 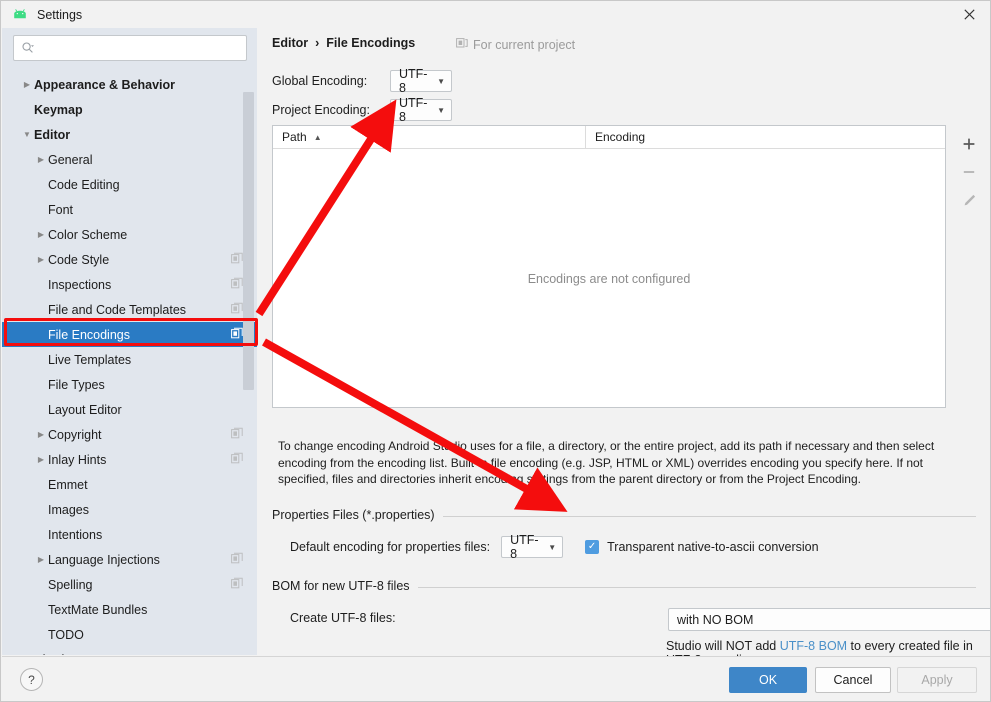 I want to click on properties-files-group-divider, so click(x=709, y=516).